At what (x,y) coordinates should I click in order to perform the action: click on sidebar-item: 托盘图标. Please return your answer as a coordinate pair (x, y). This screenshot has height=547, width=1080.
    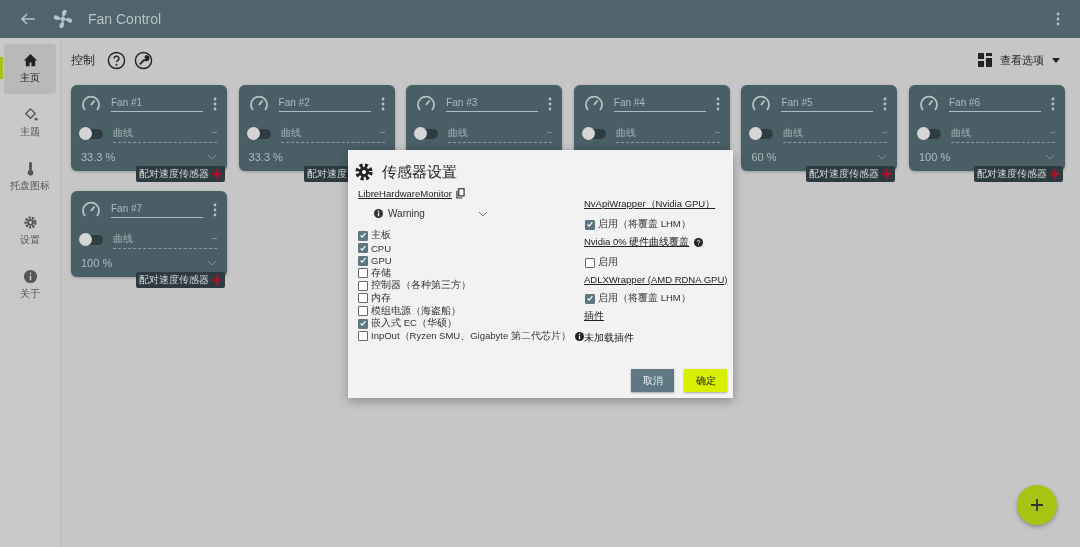
    Looking at the image, I should click on (30, 177).